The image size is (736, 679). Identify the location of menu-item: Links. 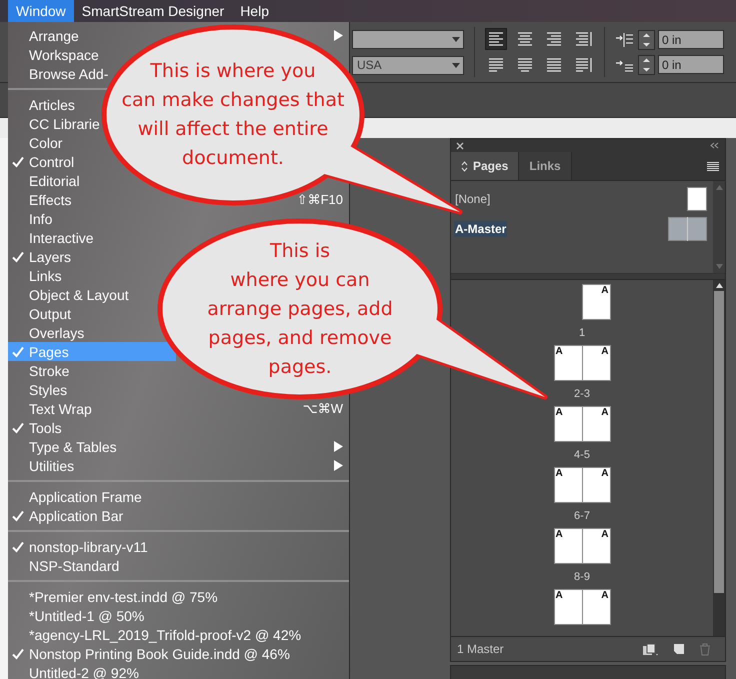
(38, 275).